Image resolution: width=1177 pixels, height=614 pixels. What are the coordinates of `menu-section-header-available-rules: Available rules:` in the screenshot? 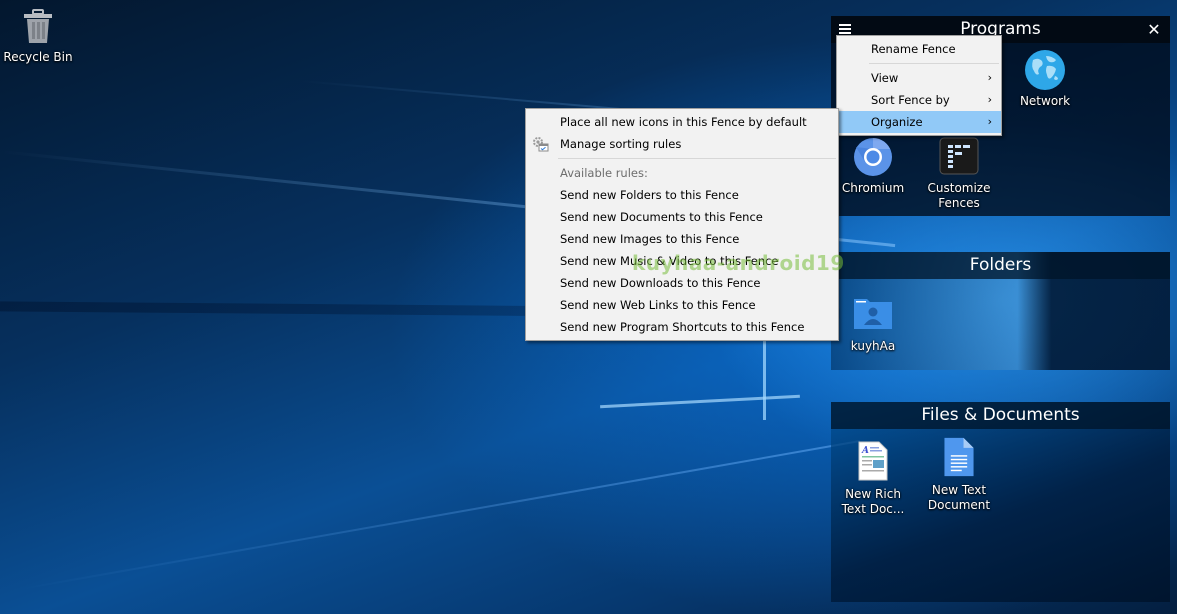 It's located at (682, 173).